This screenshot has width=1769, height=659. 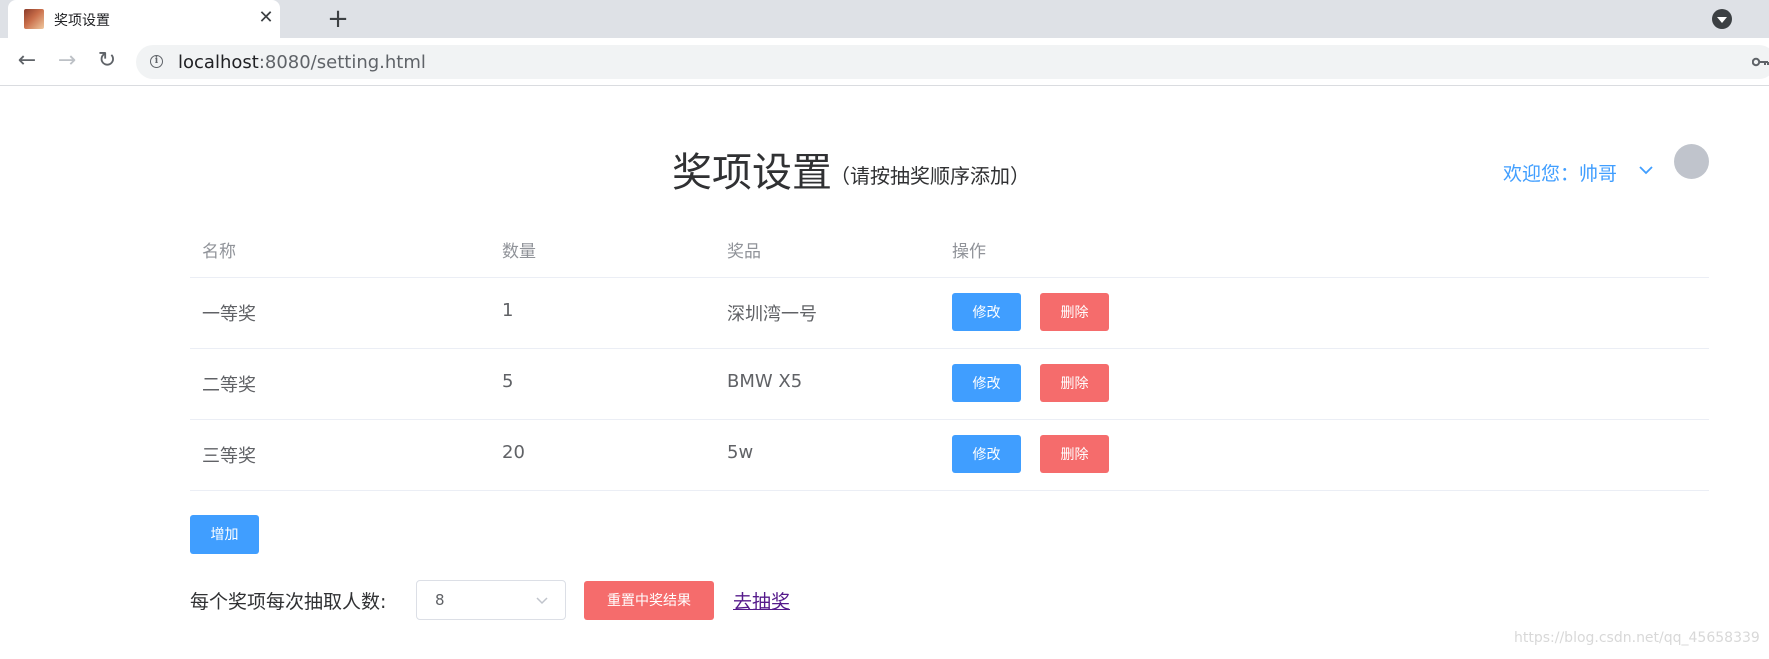 I want to click on close-tab-icon: ✕, so click(x=266, y=18).